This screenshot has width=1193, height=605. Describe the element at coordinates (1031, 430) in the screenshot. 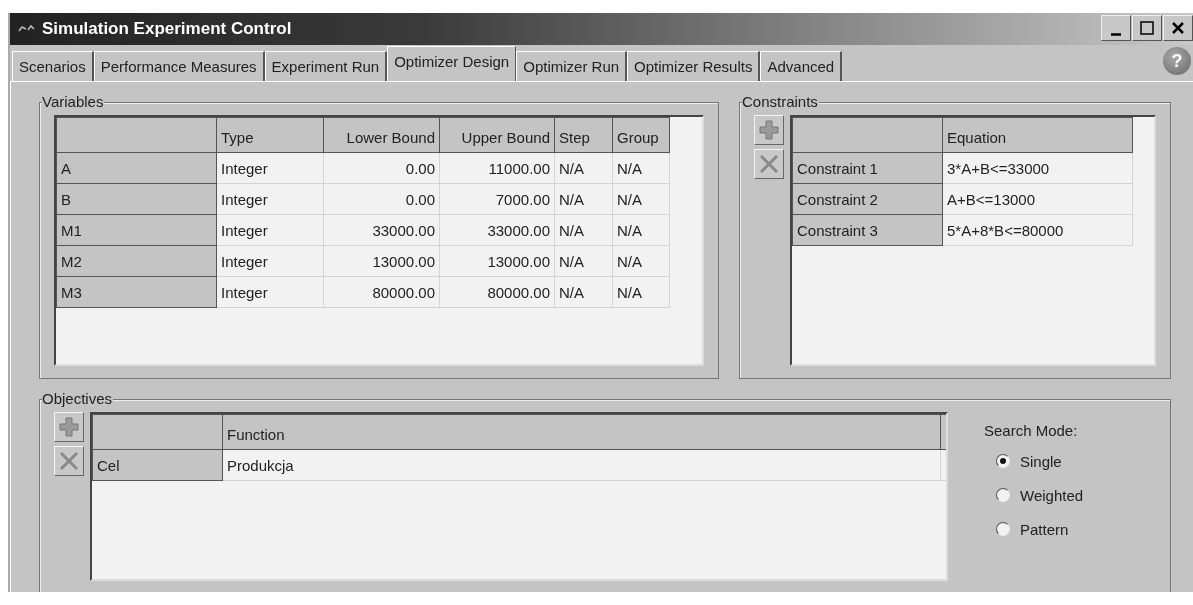

I see `search-mode-label: Search Mode:` at that location.